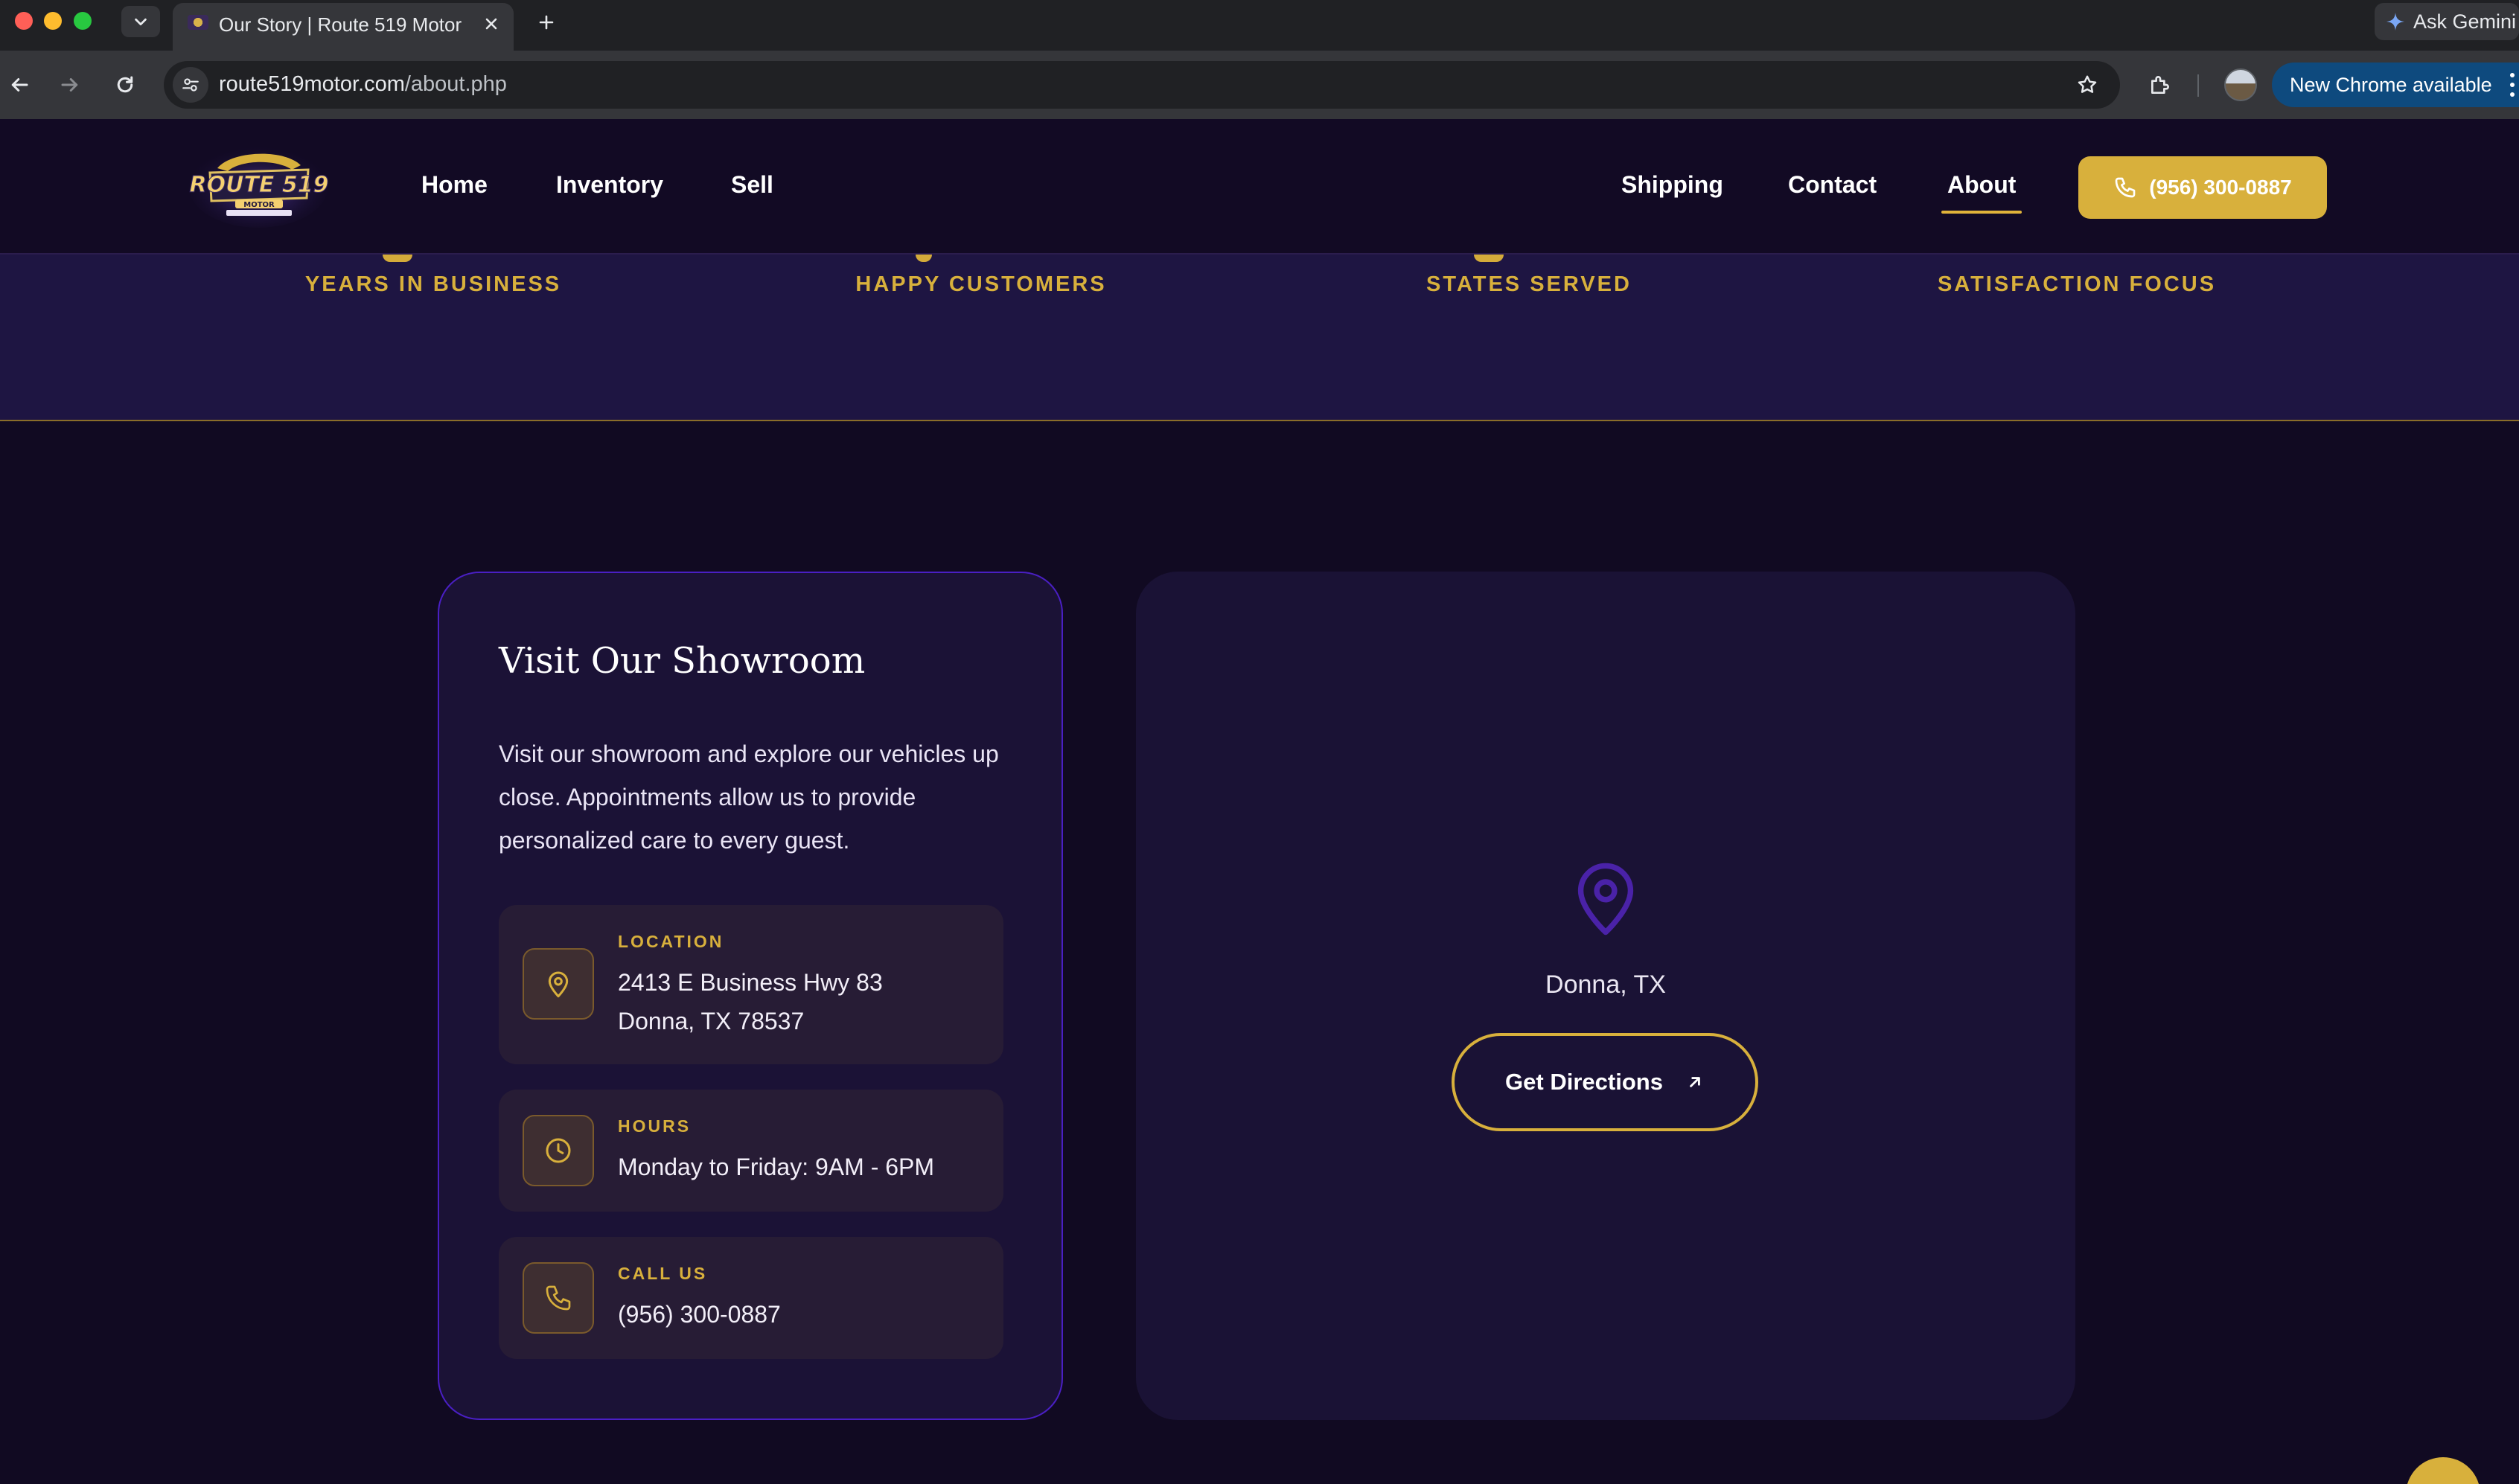 This screenshot has width=2519, height=1484. Describe the element at coordinates (981, 284) in the screenshot. I see `stat-label-customers: HAPPY CUSTOMERS` at that location.